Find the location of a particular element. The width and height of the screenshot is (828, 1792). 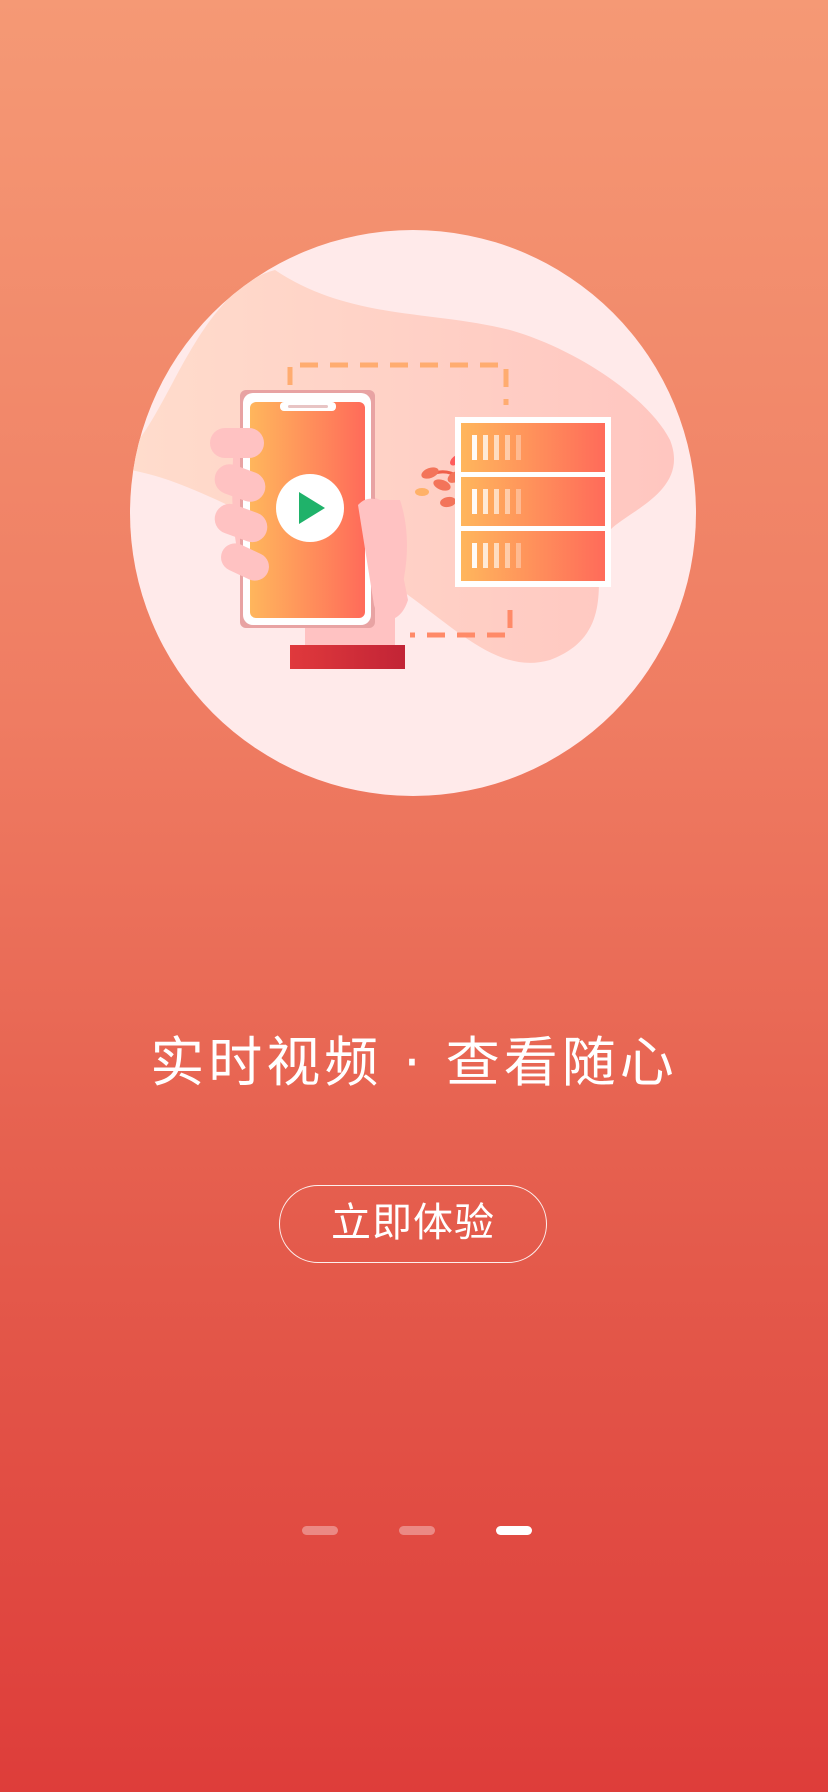

try-now-button: 立即体验 is located at coordinates (413, 1224).